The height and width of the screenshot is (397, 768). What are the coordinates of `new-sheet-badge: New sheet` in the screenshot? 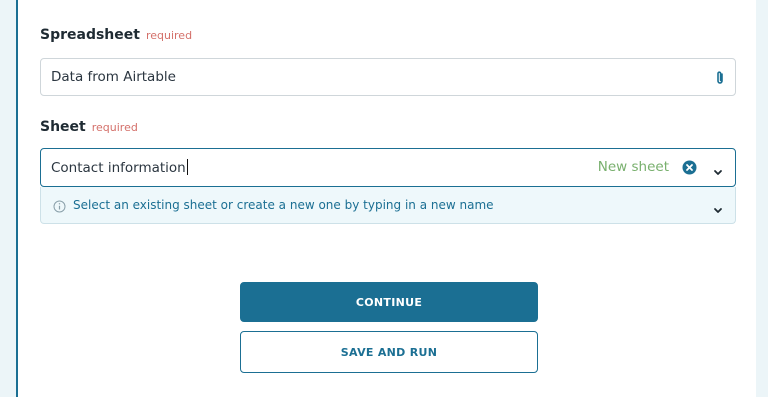 It's located at (633, 167).